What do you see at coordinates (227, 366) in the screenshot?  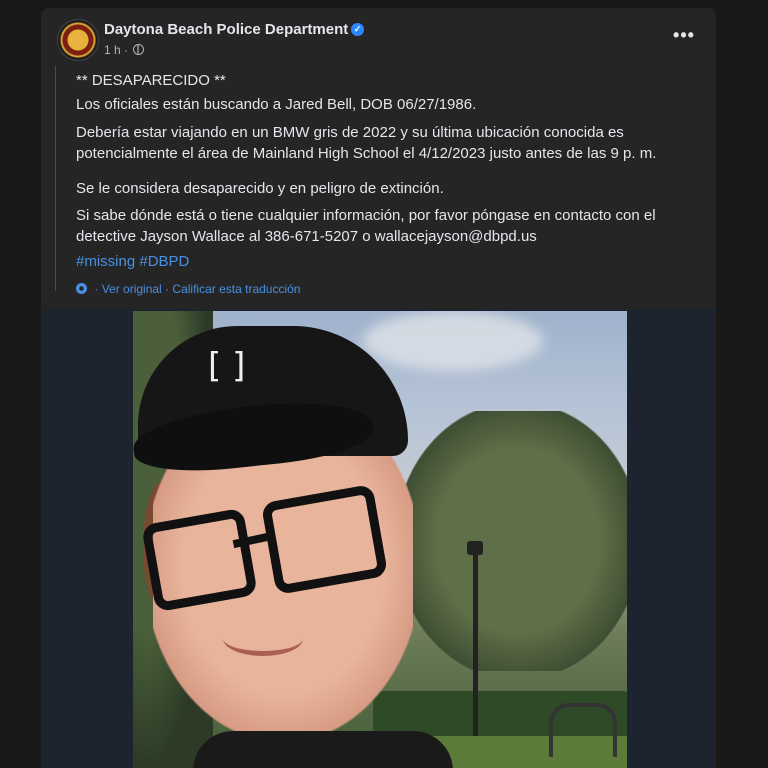 I see `cap-logo-icon: [ ]` at bounding box center [227, 366].